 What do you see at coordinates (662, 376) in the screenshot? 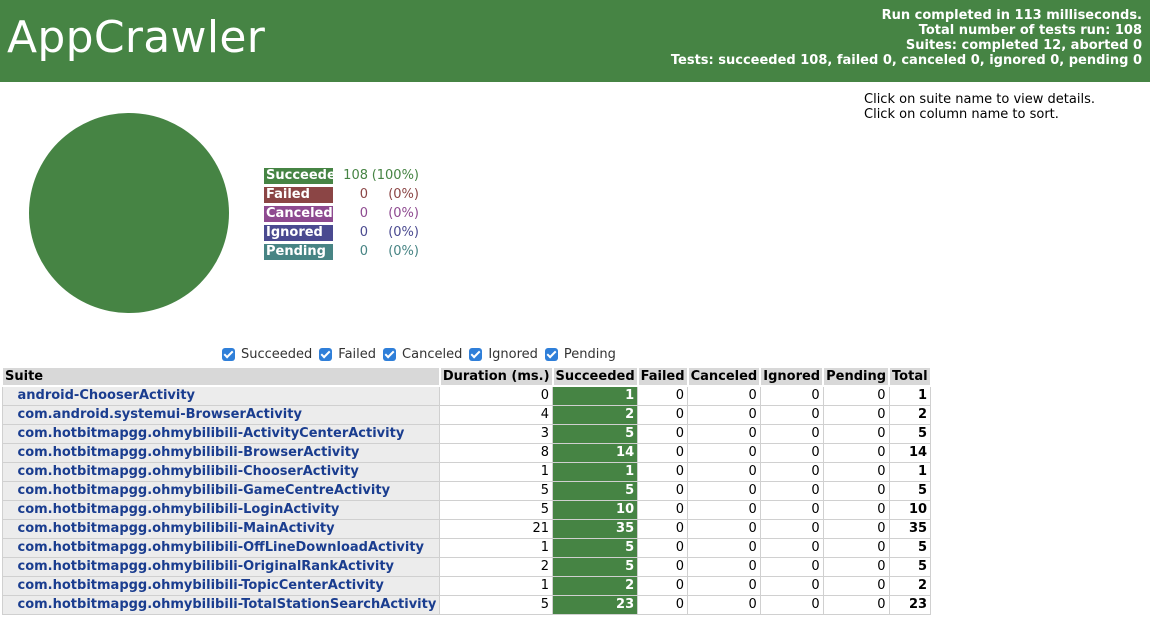
I see `column-header-failed: Failed` at bounding box center [662, 376].